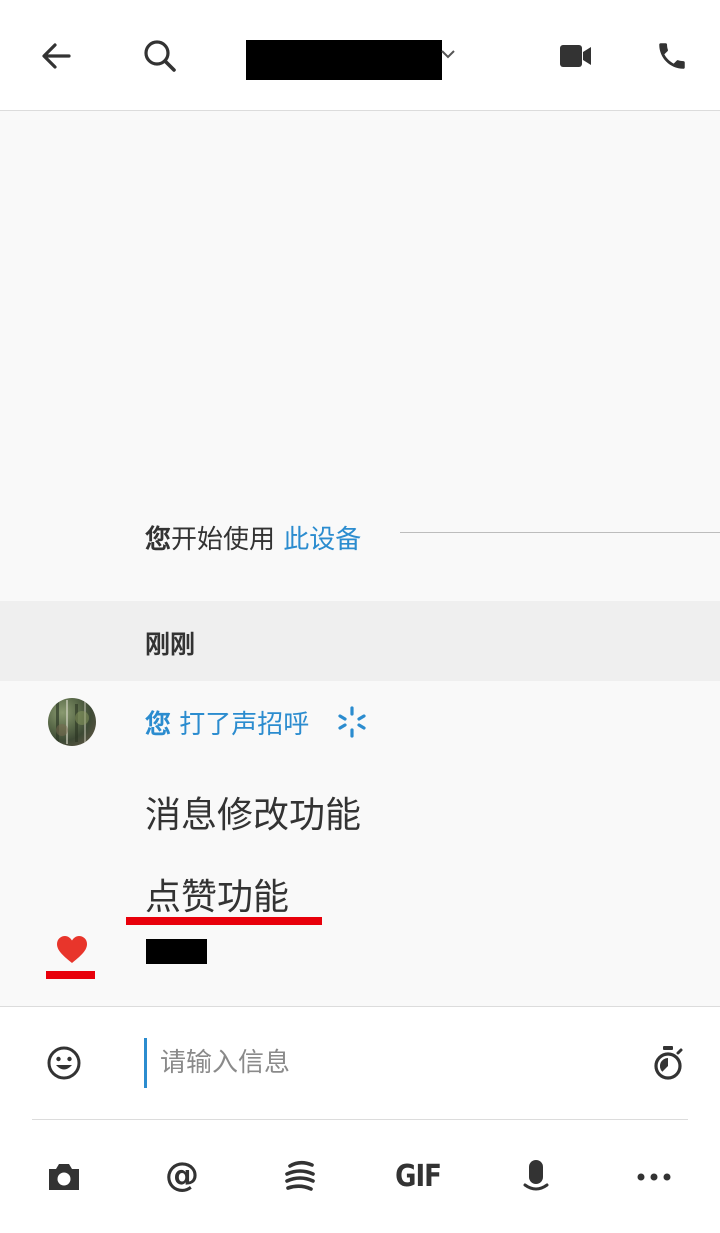  I want to click on conversation-title-redacted, so click(344, 60).